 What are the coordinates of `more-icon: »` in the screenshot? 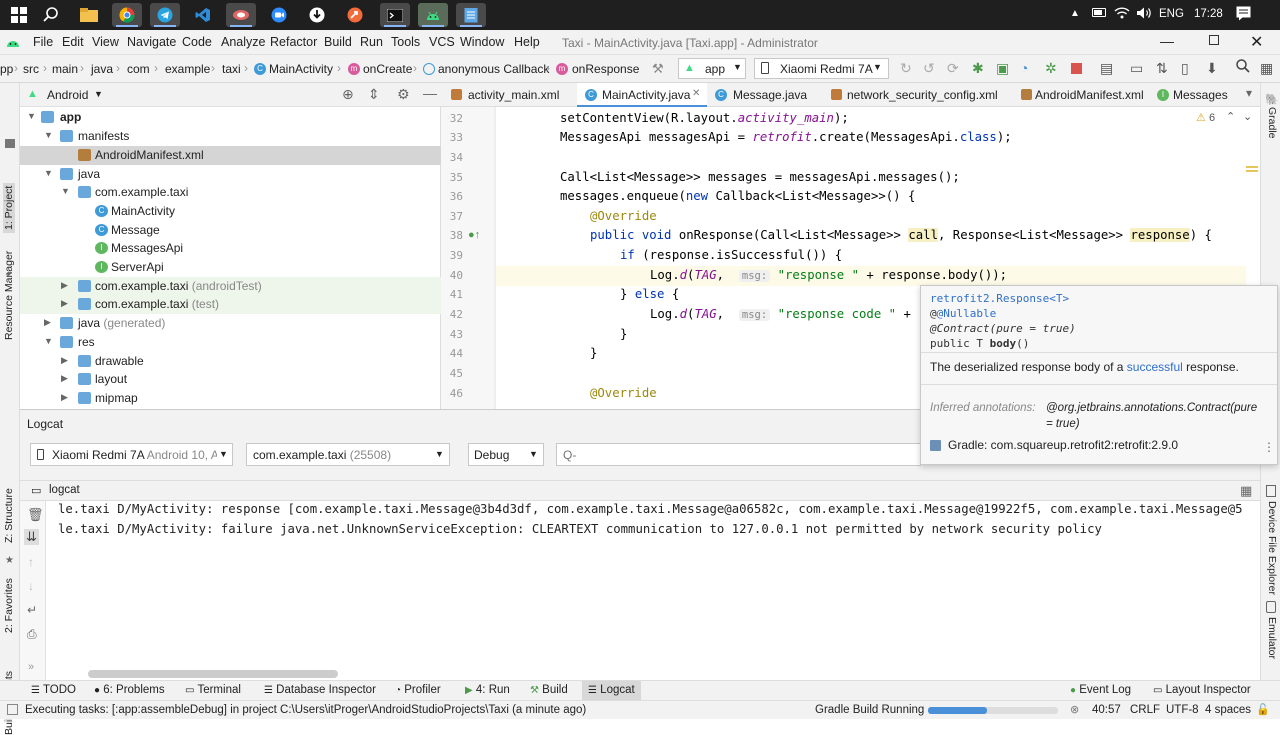 It's located at (31, 667).